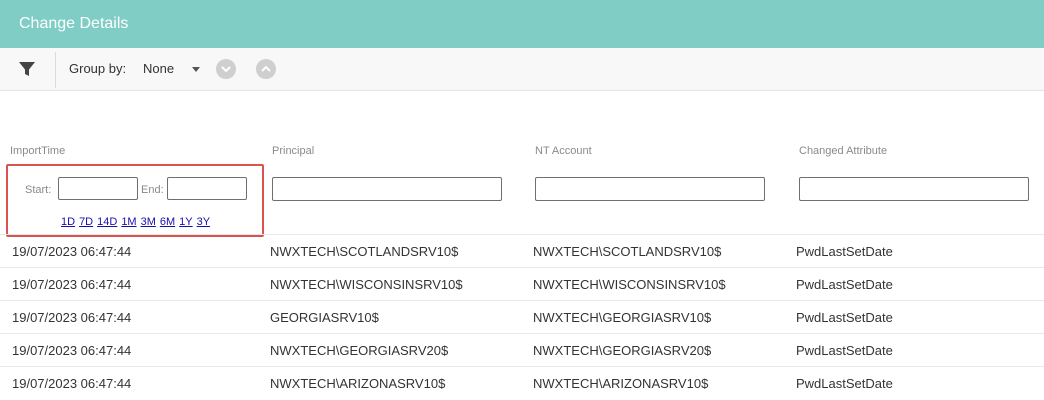 This screenshot has height=400, width=1044. What do you see at coordinates (358, 383) in the screenshot?
I see `principal-cell: NWXTECH\ARIZONASRV10$` at bounding box center [358, 383].